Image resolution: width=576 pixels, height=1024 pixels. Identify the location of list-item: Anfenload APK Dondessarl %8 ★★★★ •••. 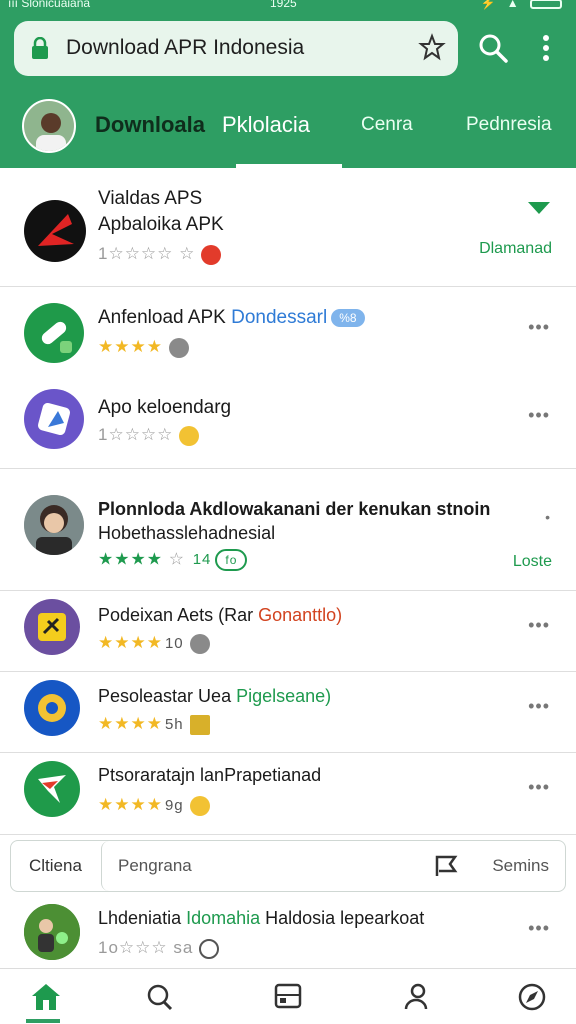
(288, 332).